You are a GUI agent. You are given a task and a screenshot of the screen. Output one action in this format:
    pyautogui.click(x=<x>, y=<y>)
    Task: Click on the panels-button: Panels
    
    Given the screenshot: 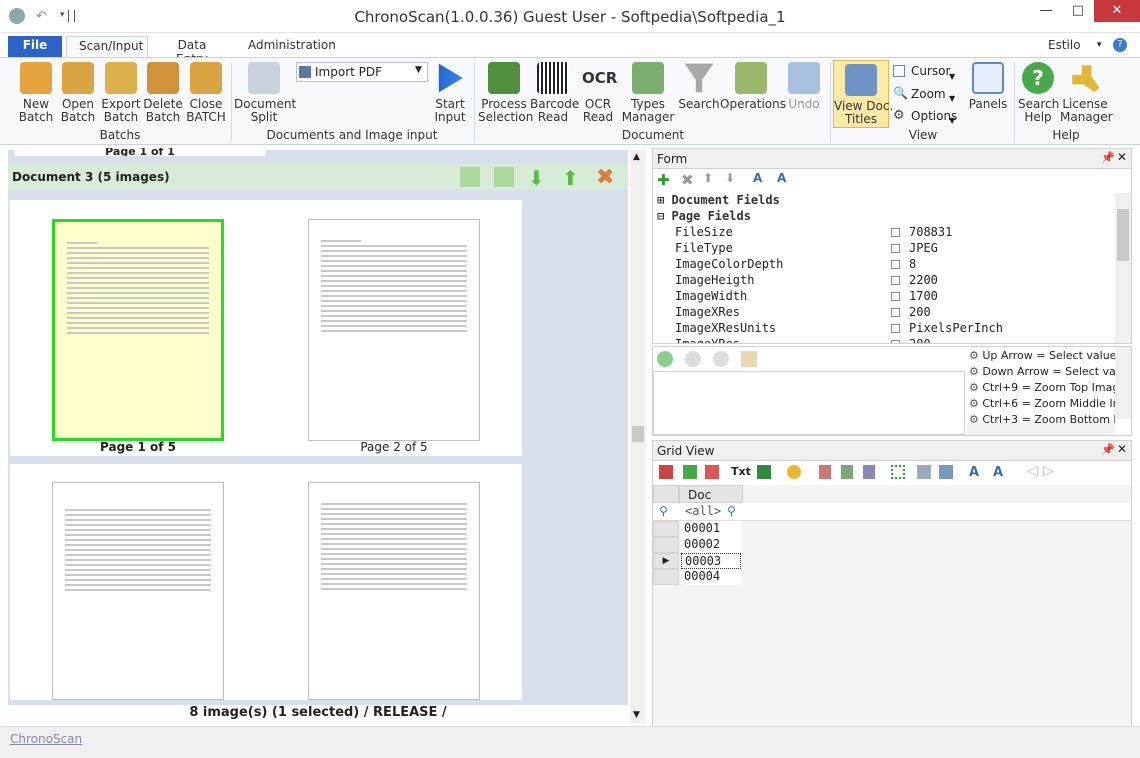 What is the action you would take?
    pyautogui.click(x=988, y=86)
    